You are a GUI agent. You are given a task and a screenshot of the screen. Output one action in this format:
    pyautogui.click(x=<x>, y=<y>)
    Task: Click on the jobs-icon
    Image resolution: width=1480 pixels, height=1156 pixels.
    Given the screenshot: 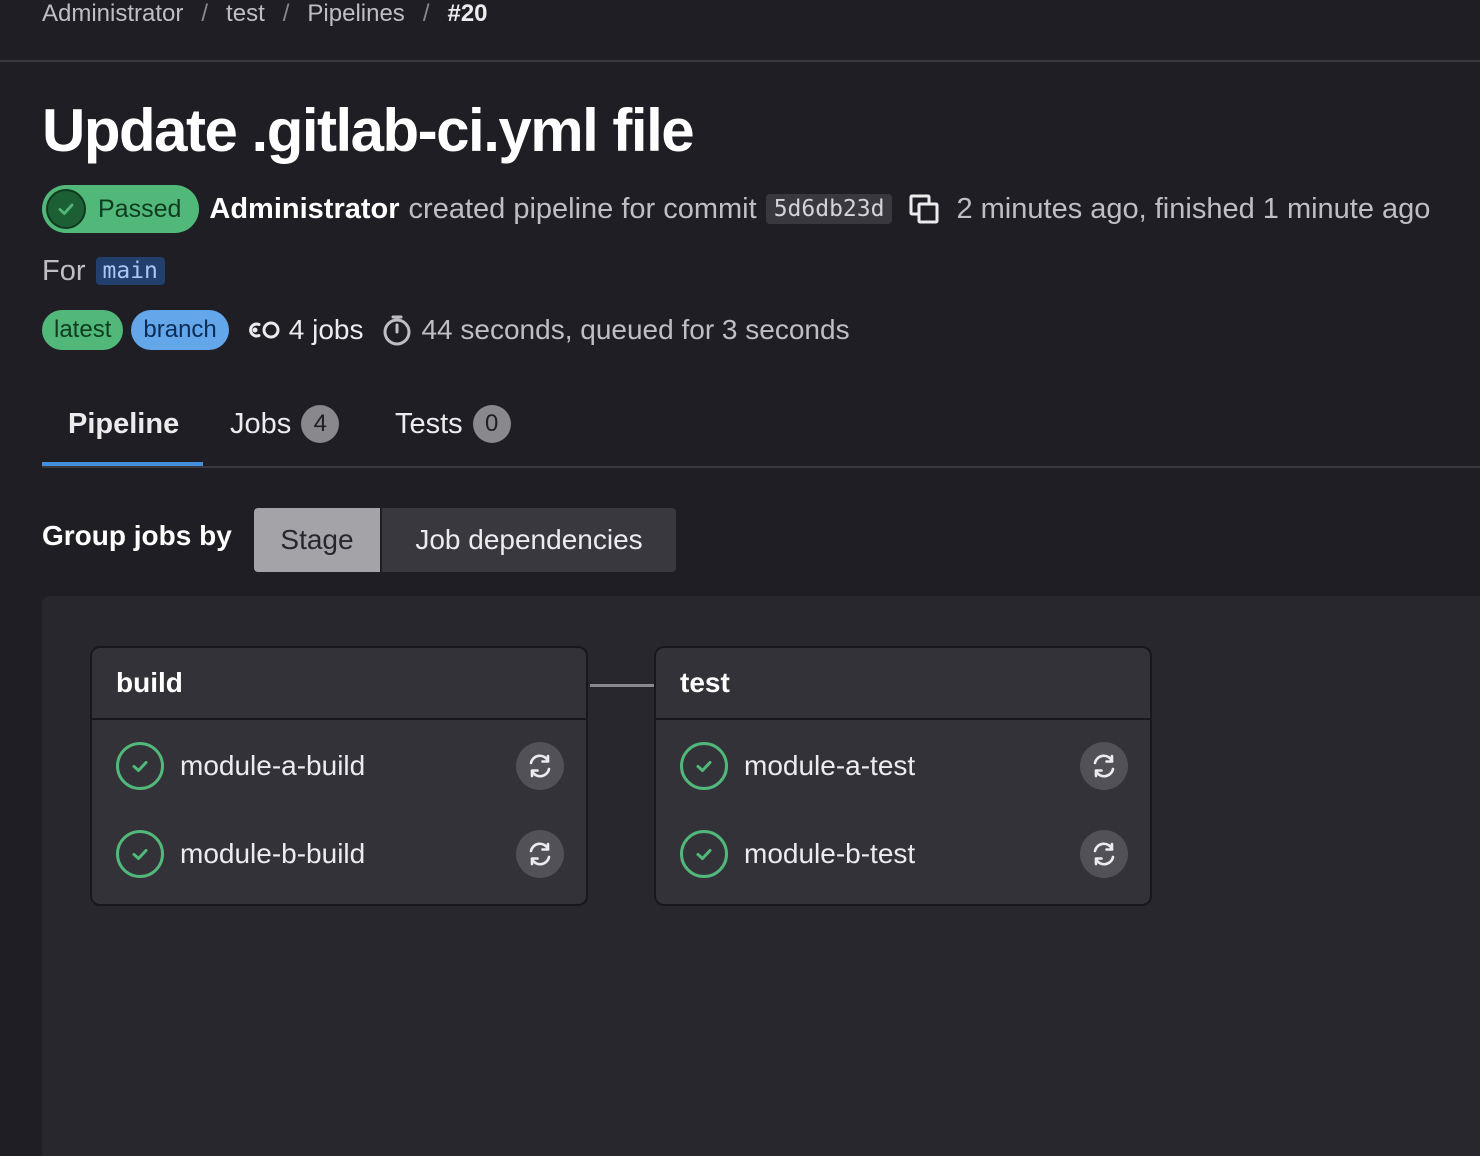 What is the action you would take?
    pyautogui.click(x=264, y=330)
    